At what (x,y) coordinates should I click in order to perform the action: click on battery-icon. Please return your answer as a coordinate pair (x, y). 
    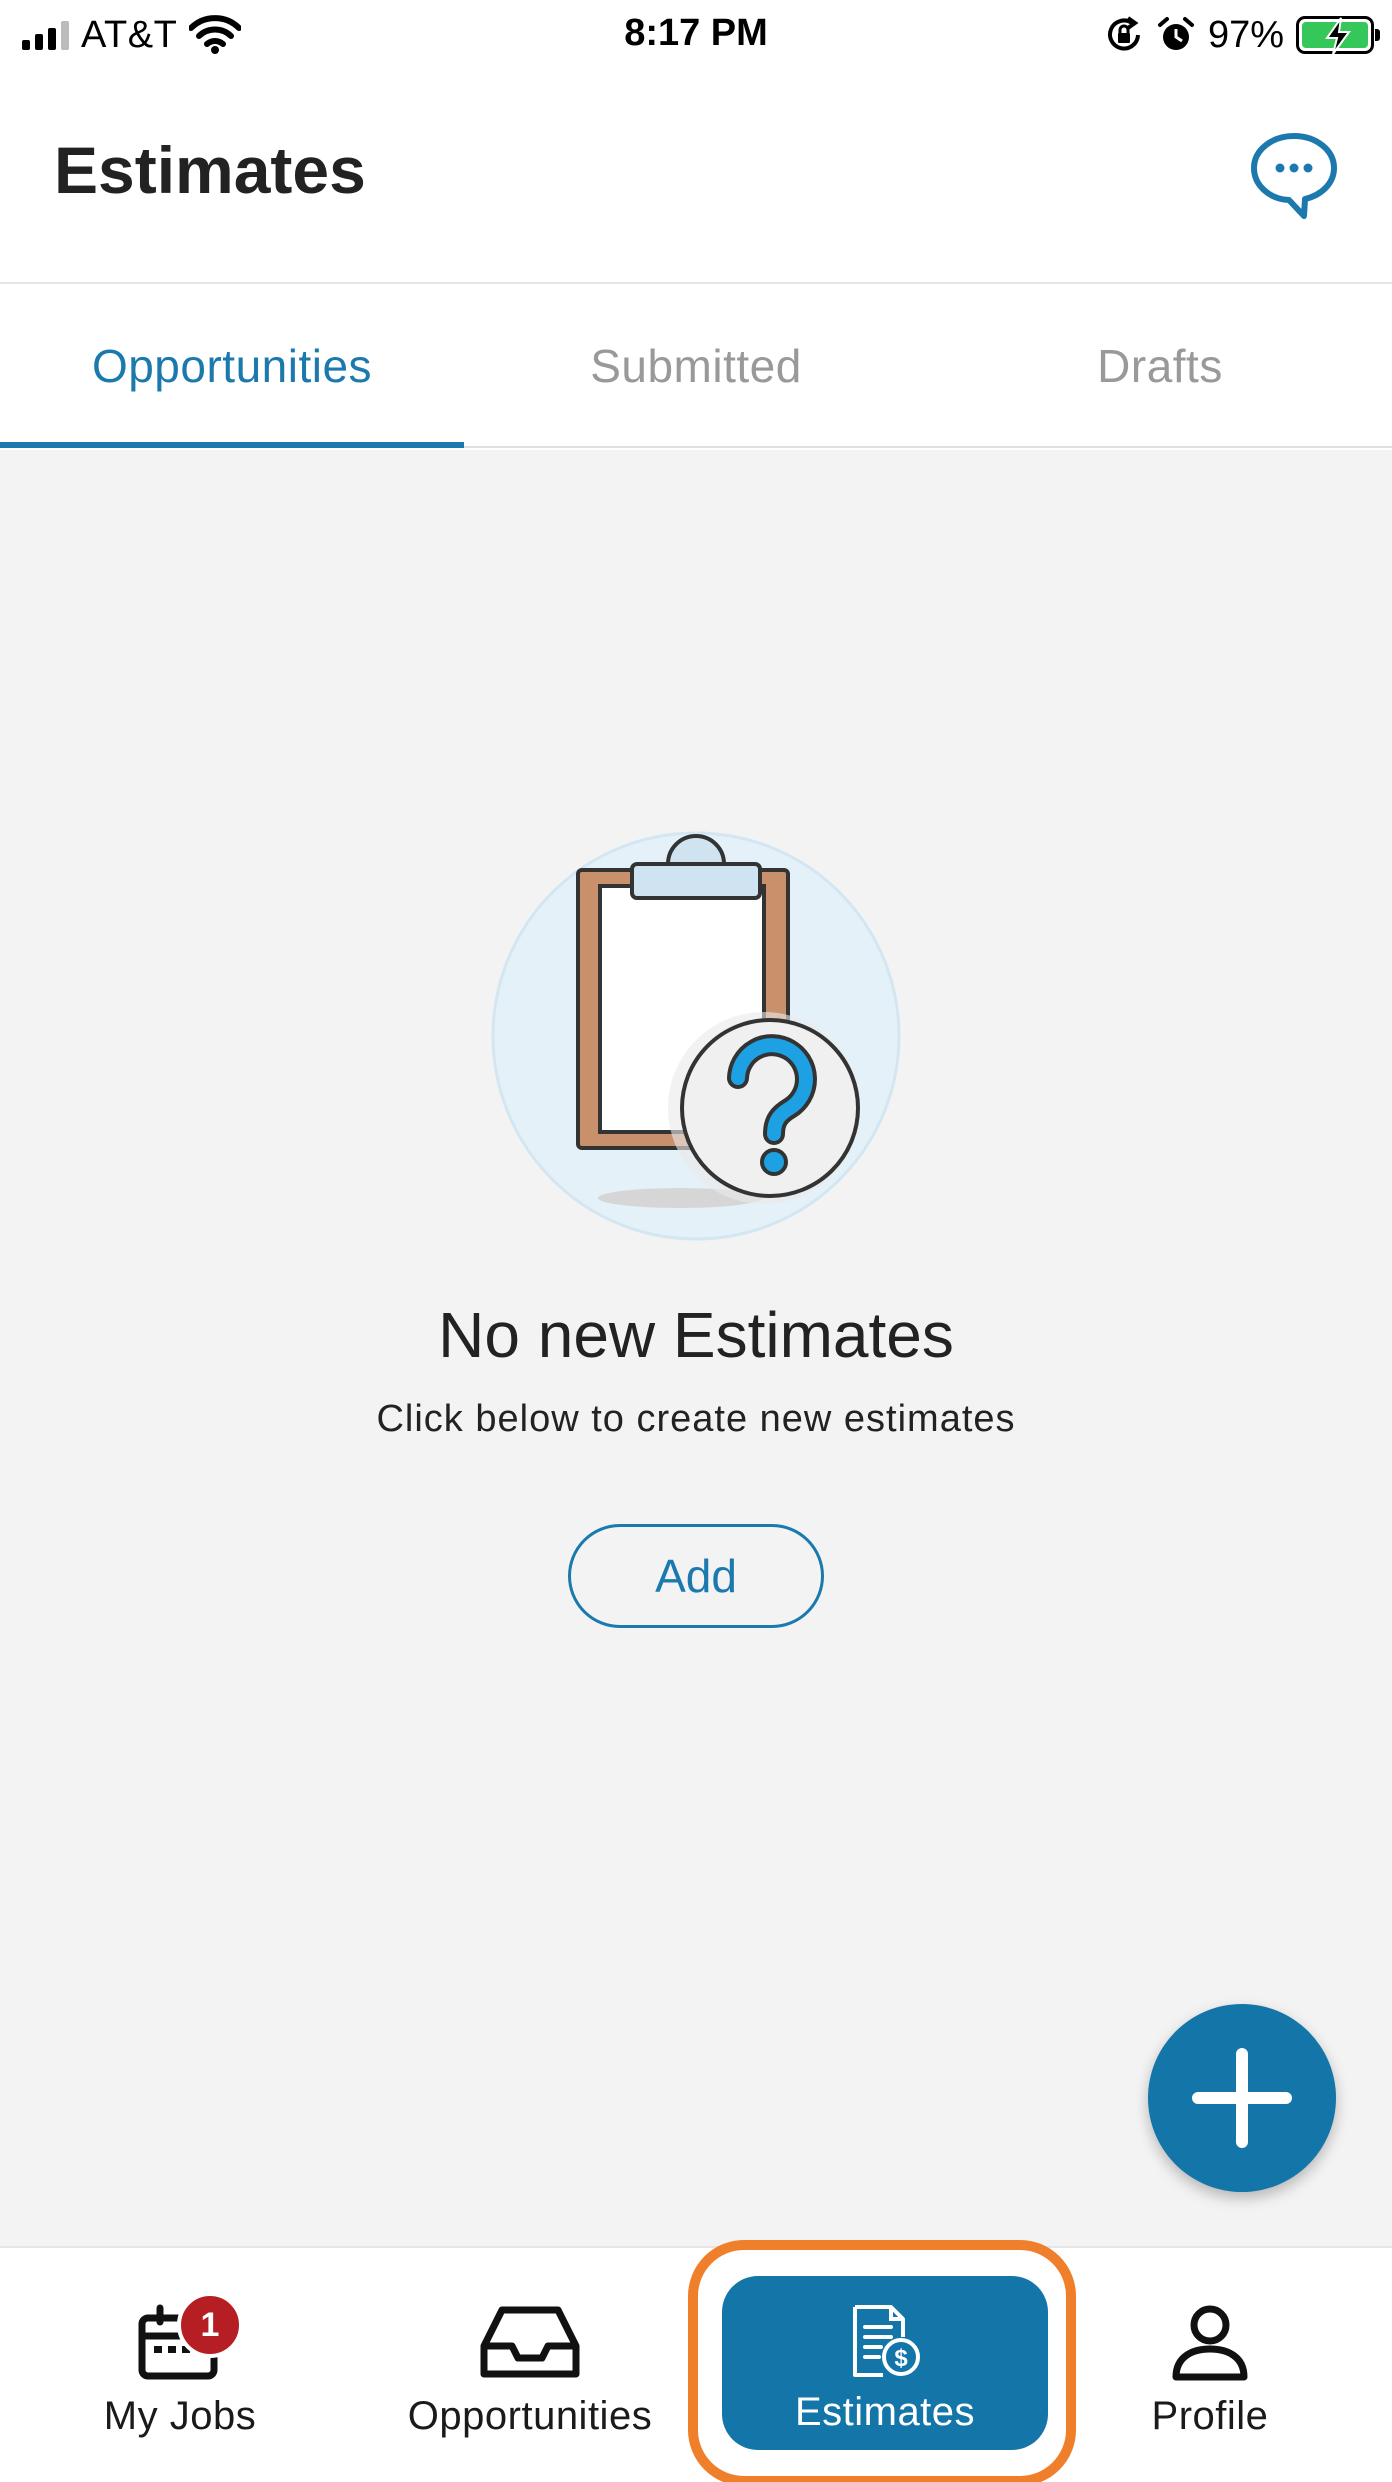
    Looking at the image, I should click on (1338, 35).